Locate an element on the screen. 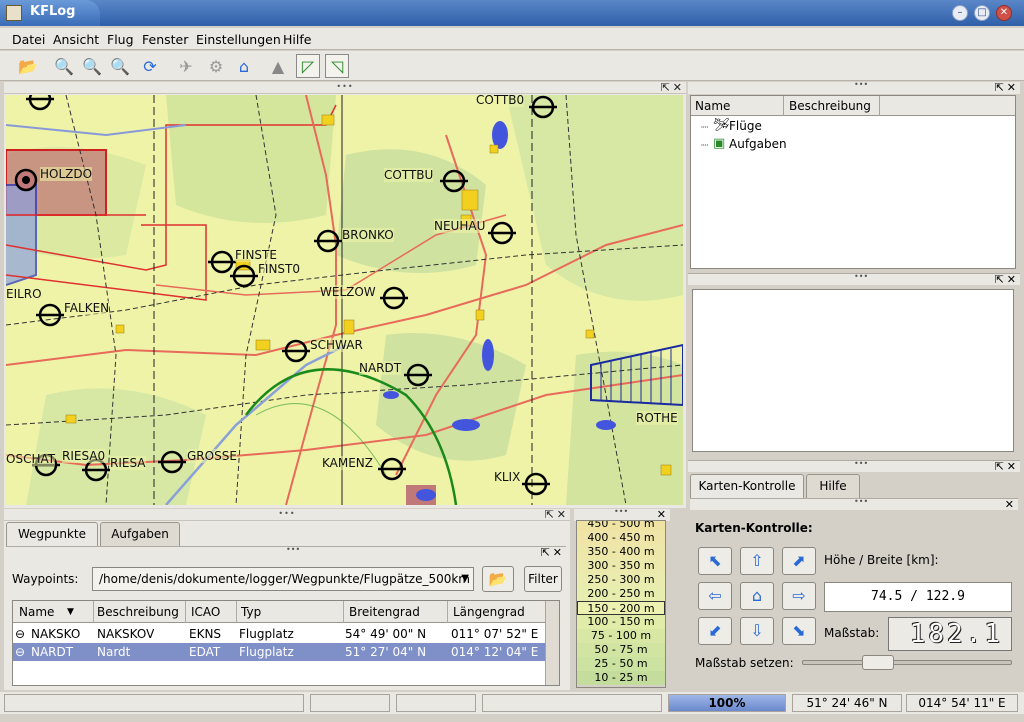  filter-button: Filter is located at coordinates (543, 579).